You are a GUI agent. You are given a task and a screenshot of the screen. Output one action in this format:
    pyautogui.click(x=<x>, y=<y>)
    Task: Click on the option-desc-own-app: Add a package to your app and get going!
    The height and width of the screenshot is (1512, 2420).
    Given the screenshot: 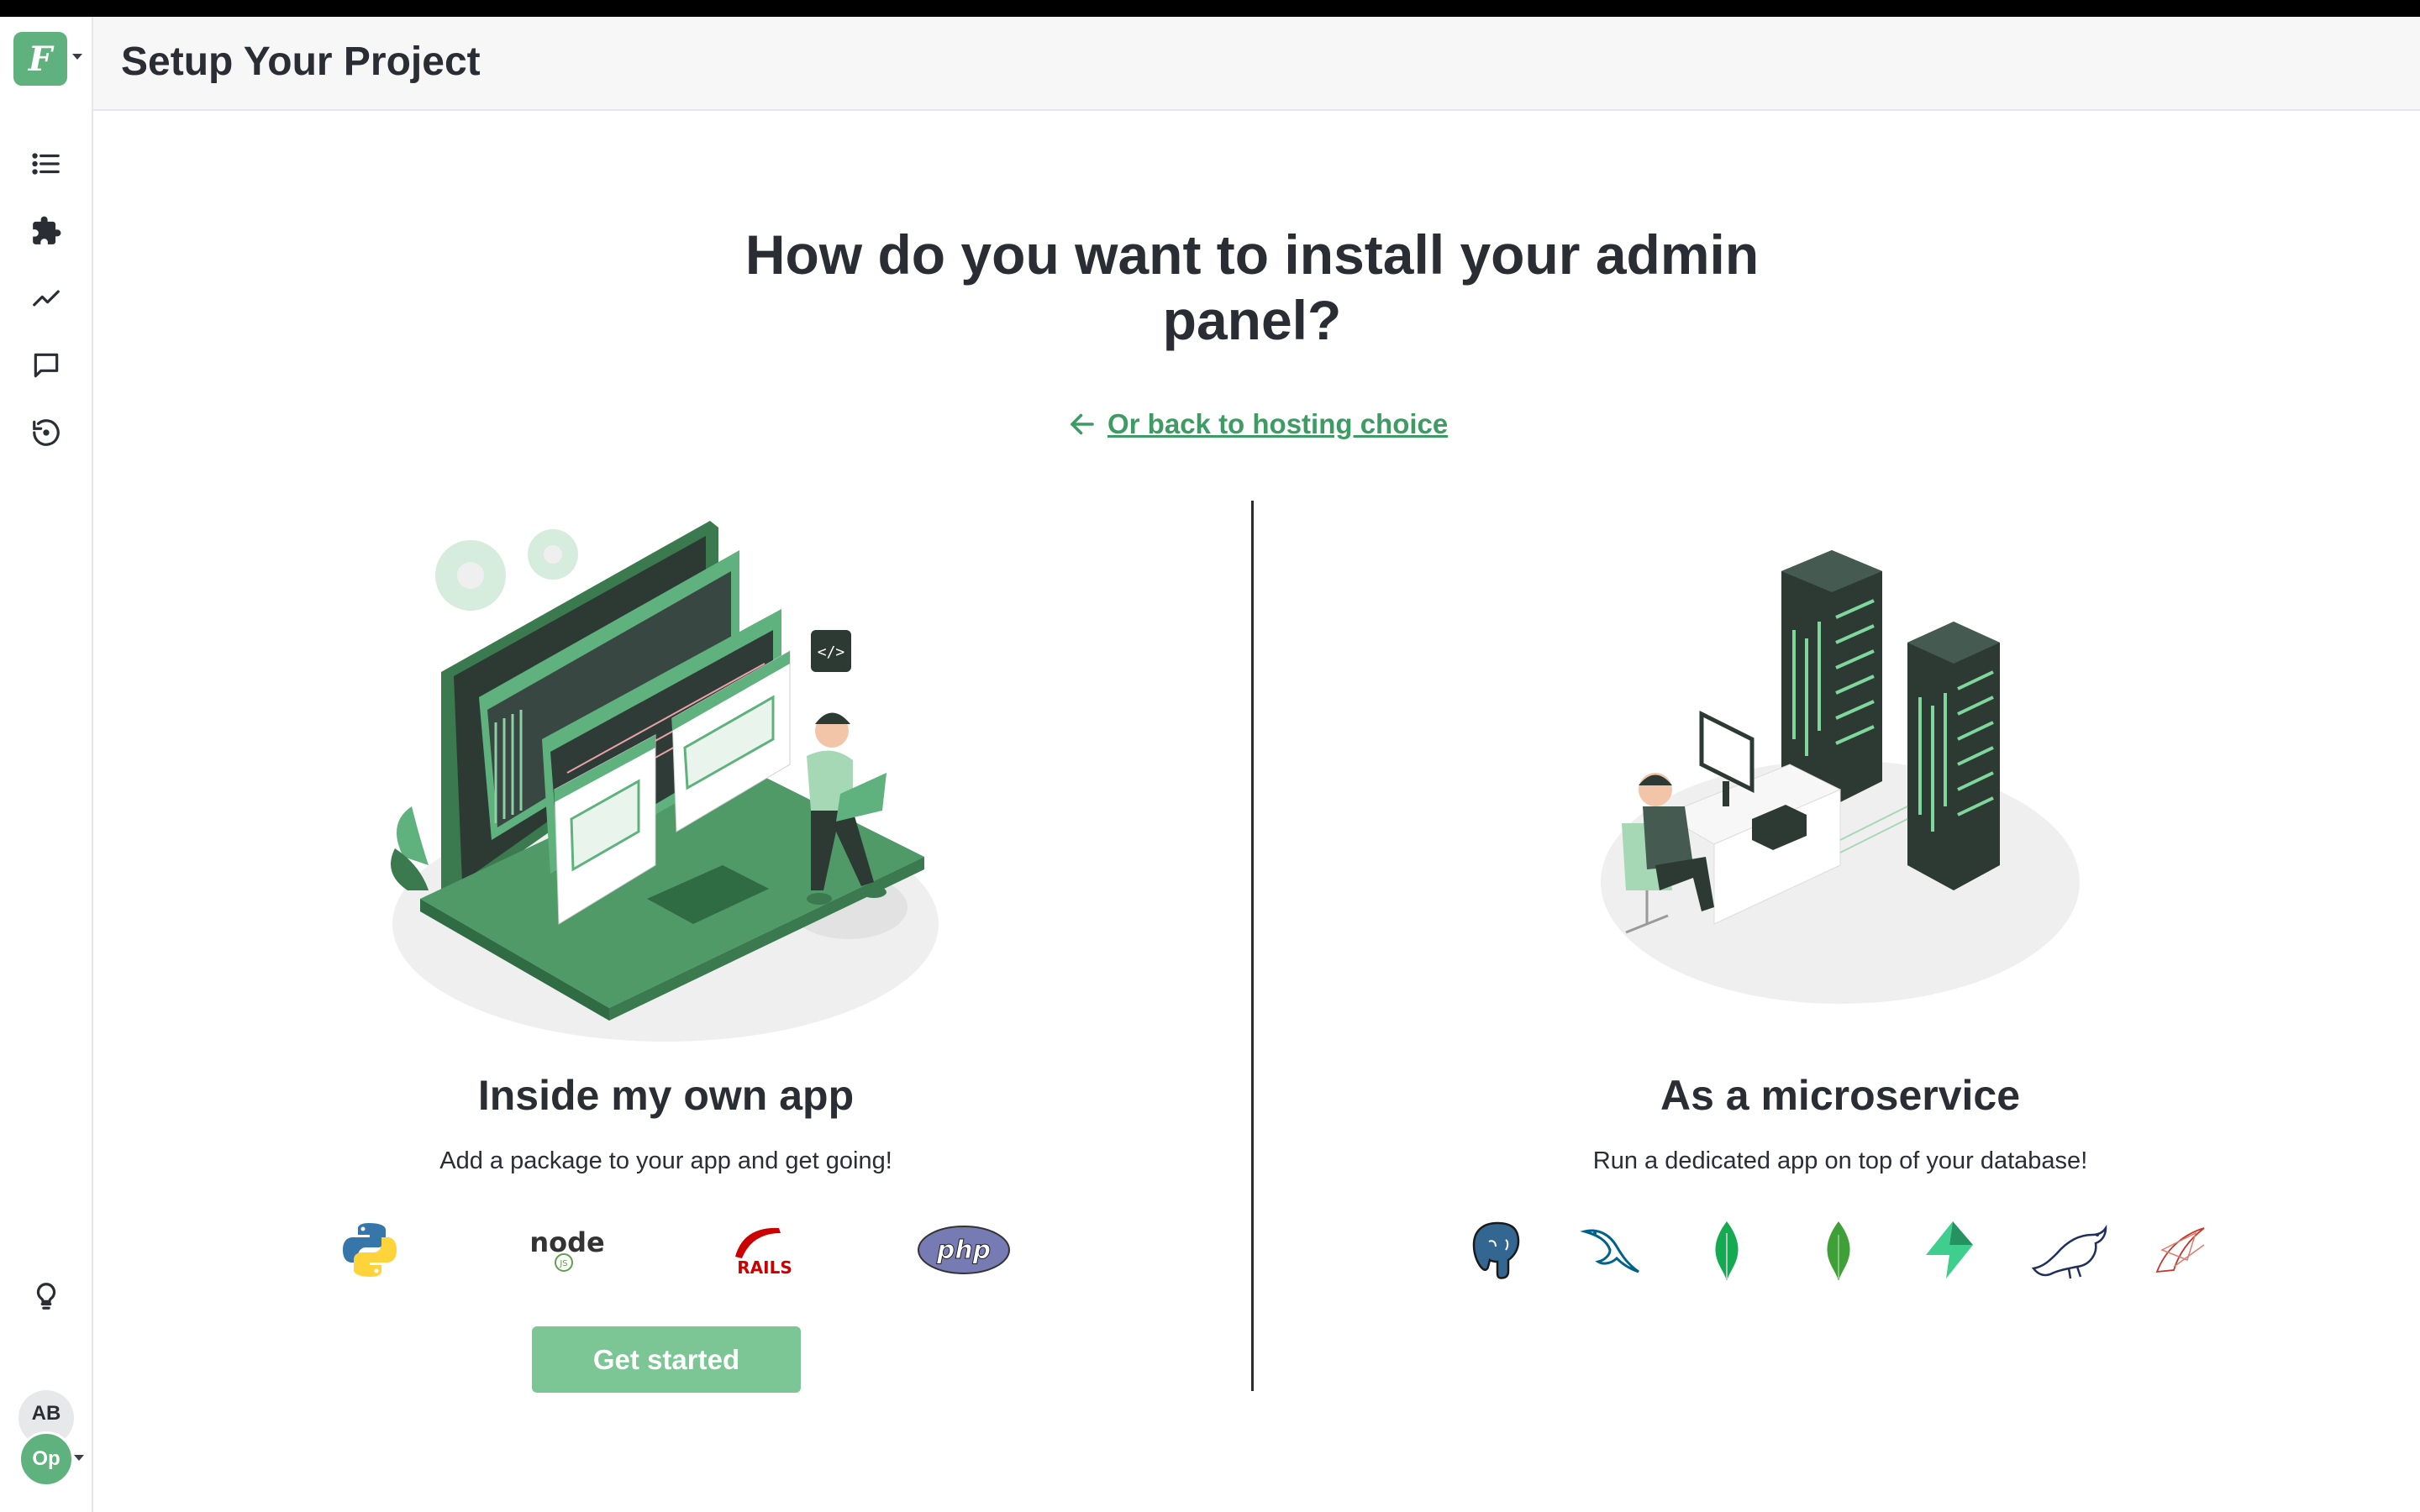 What is the action you would take?
    pyautogui.click(x=665, y=1160)
    